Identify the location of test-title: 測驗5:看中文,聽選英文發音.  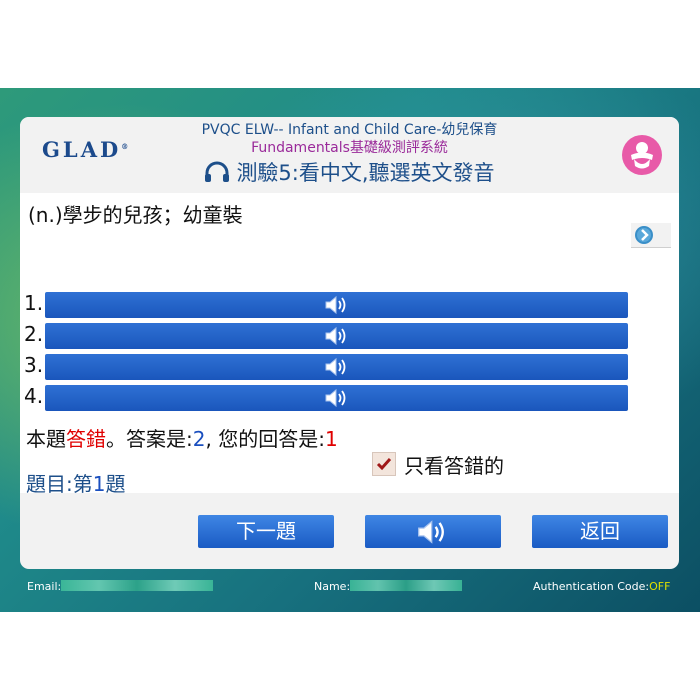
(349, 172).